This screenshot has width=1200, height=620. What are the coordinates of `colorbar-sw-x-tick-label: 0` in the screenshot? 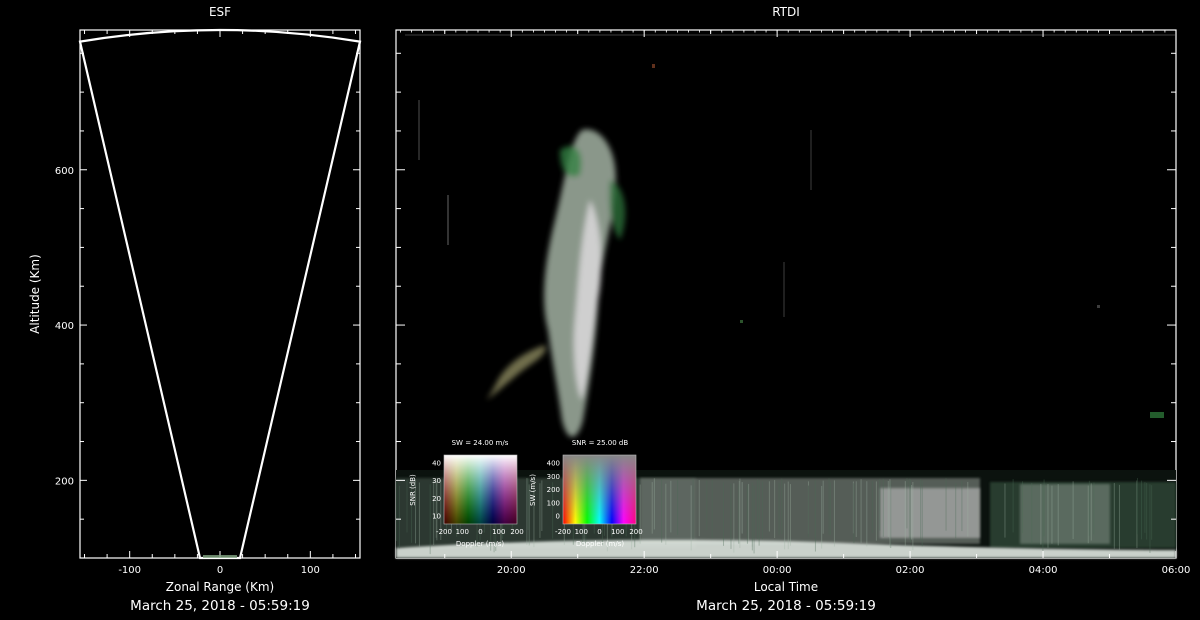 It's located at (480, 532).